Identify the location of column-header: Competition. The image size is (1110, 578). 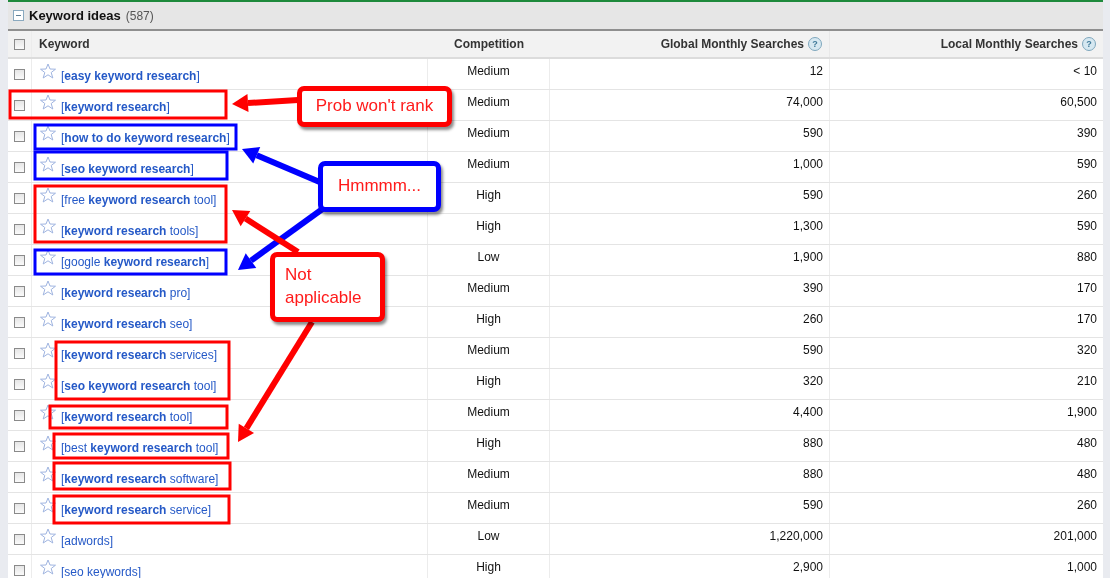
(489, 44).